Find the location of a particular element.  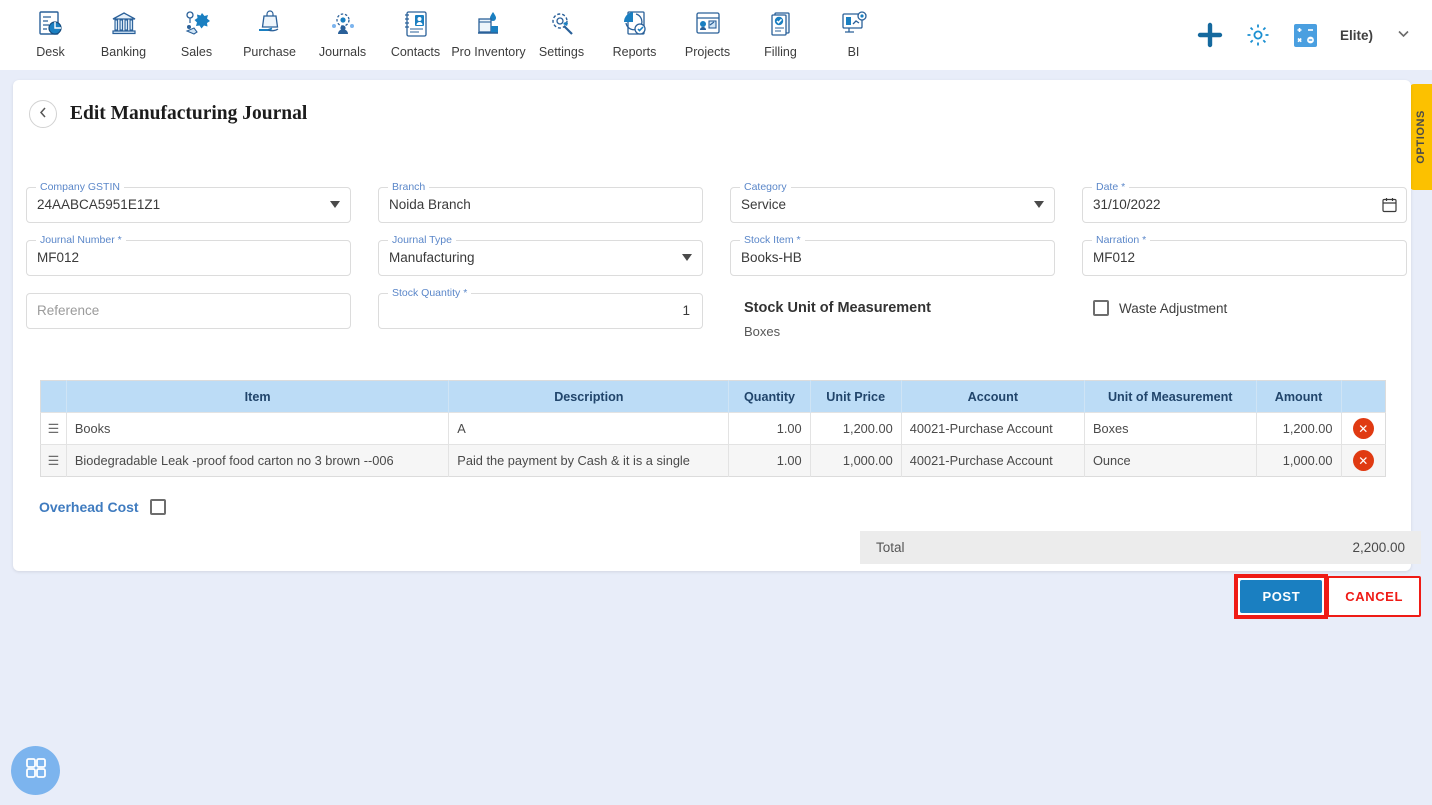

back-button is located at coordinates (43, 114).